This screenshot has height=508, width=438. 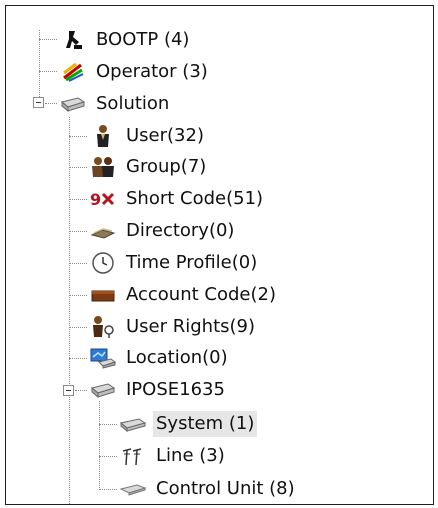 I want to click on tree-item-user: User(32), so click(x=148, y=136).